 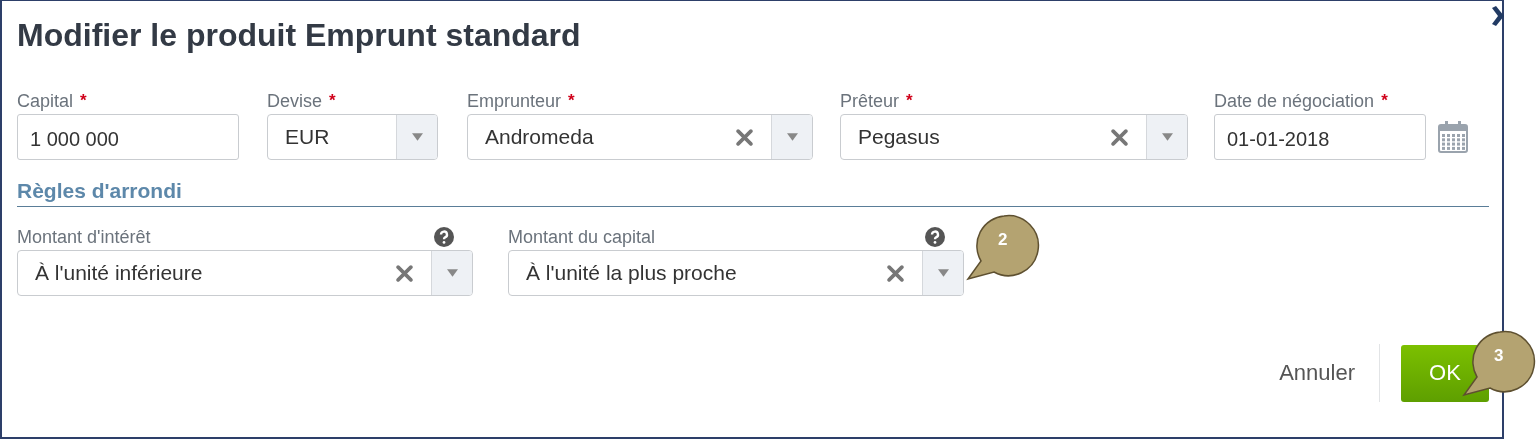 What do you see at coordinates (1317, 373) in the screenshot?
I see `cancel-button: Annuler` at bounding box center [1317, 373].